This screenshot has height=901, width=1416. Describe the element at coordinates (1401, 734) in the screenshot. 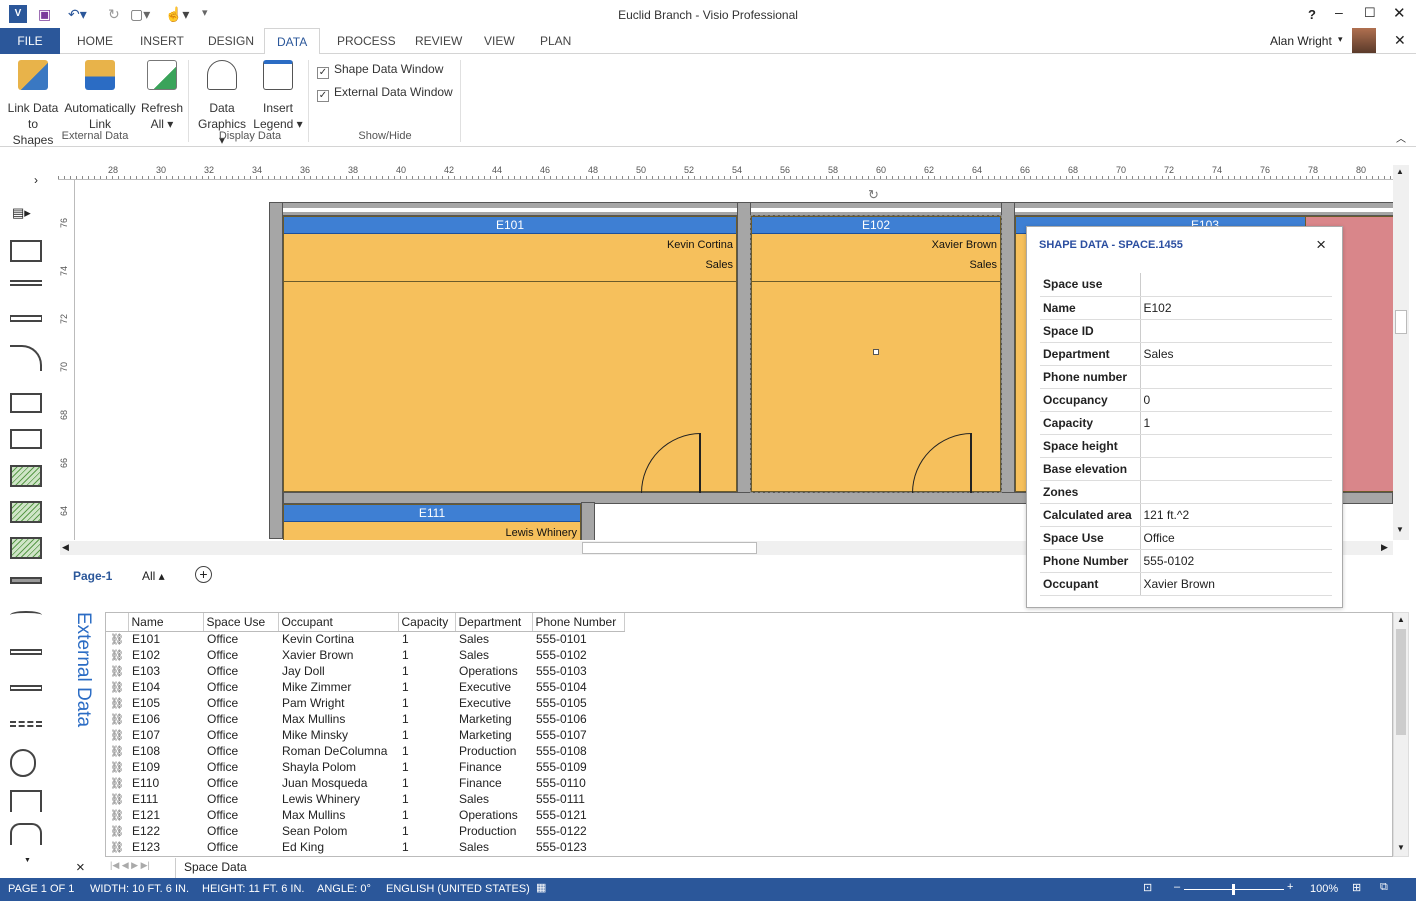

I see `grid-vertical-scrollbar: ▲ ▼` at that location.